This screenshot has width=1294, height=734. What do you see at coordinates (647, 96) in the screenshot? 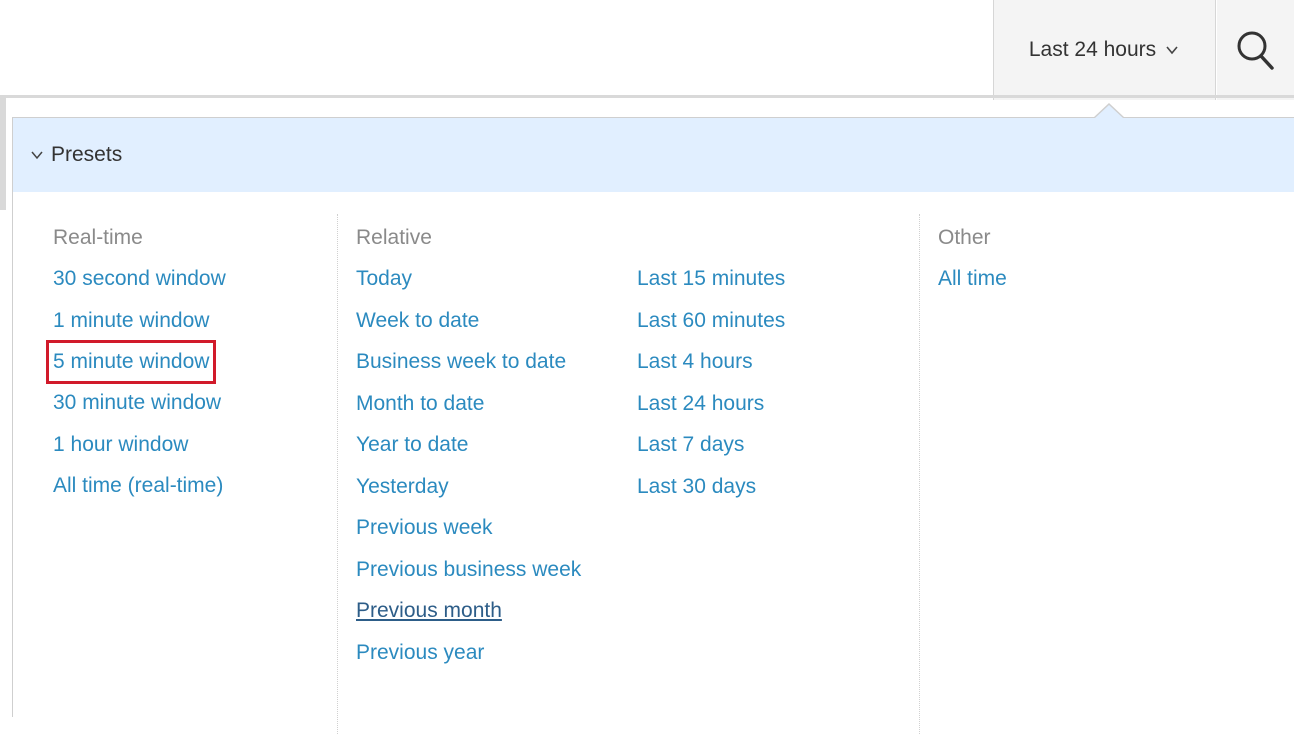
I see `toolbar-divider` at bounding box center [647, 96].